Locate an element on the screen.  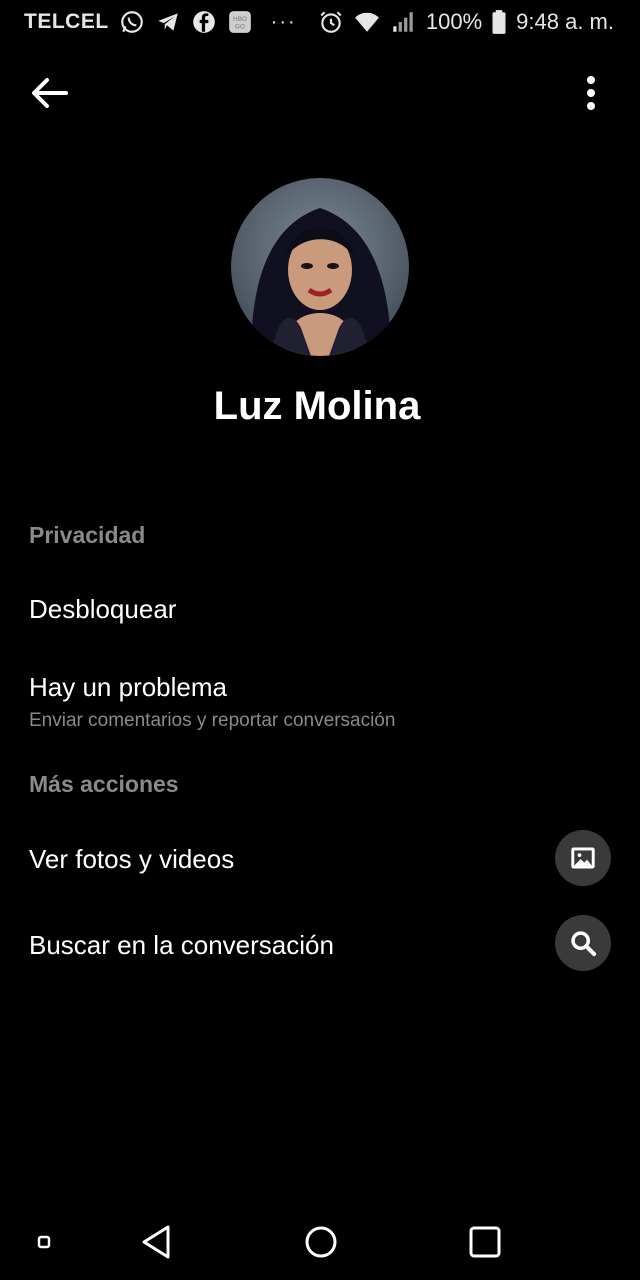
unblock-label: Desbloquear is located at coordinates (103, 609).